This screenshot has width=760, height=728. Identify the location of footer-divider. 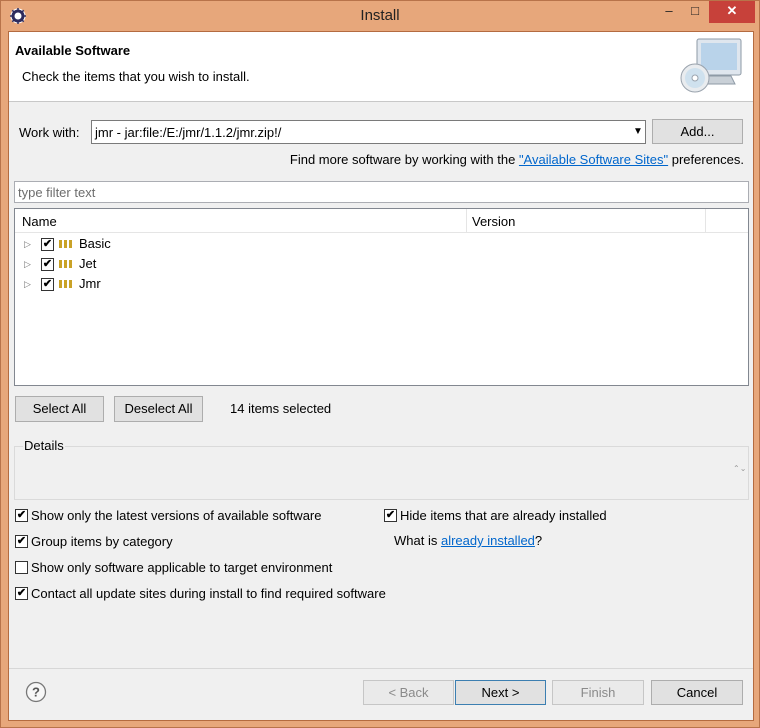
(381, 668).